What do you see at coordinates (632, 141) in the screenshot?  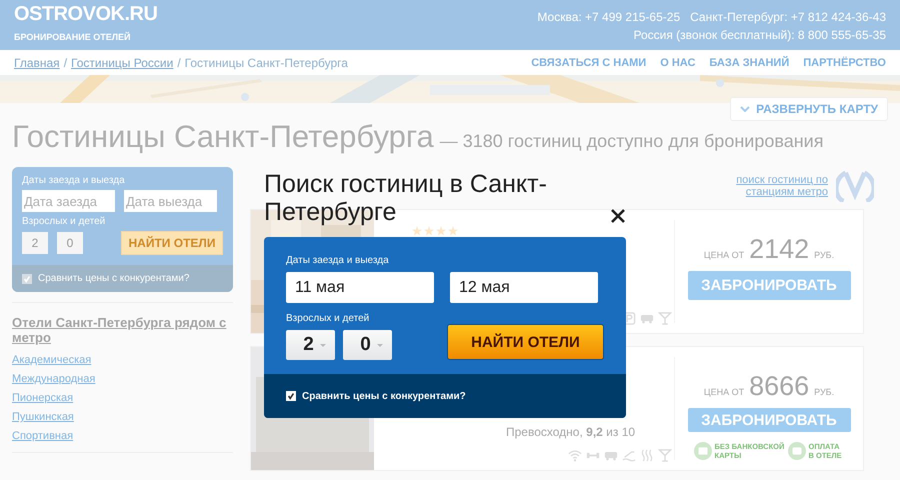 I see `page-subtitle: — 3180 гостиниц доступно для бронирования` at bounding box center [632, 141].